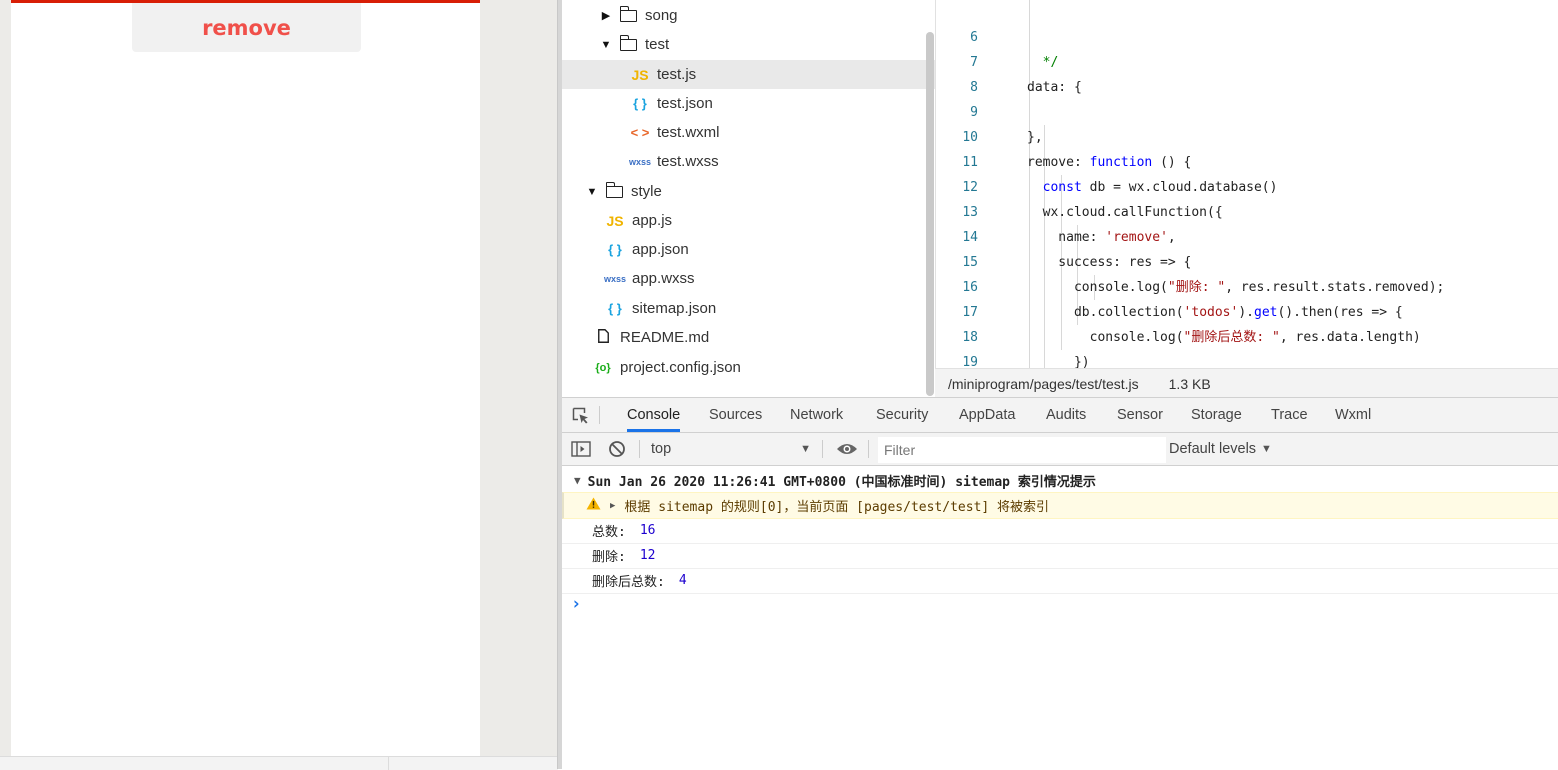  I want to click on tree-file-app-wxss: wxss app.wxss, so click(765, 278).